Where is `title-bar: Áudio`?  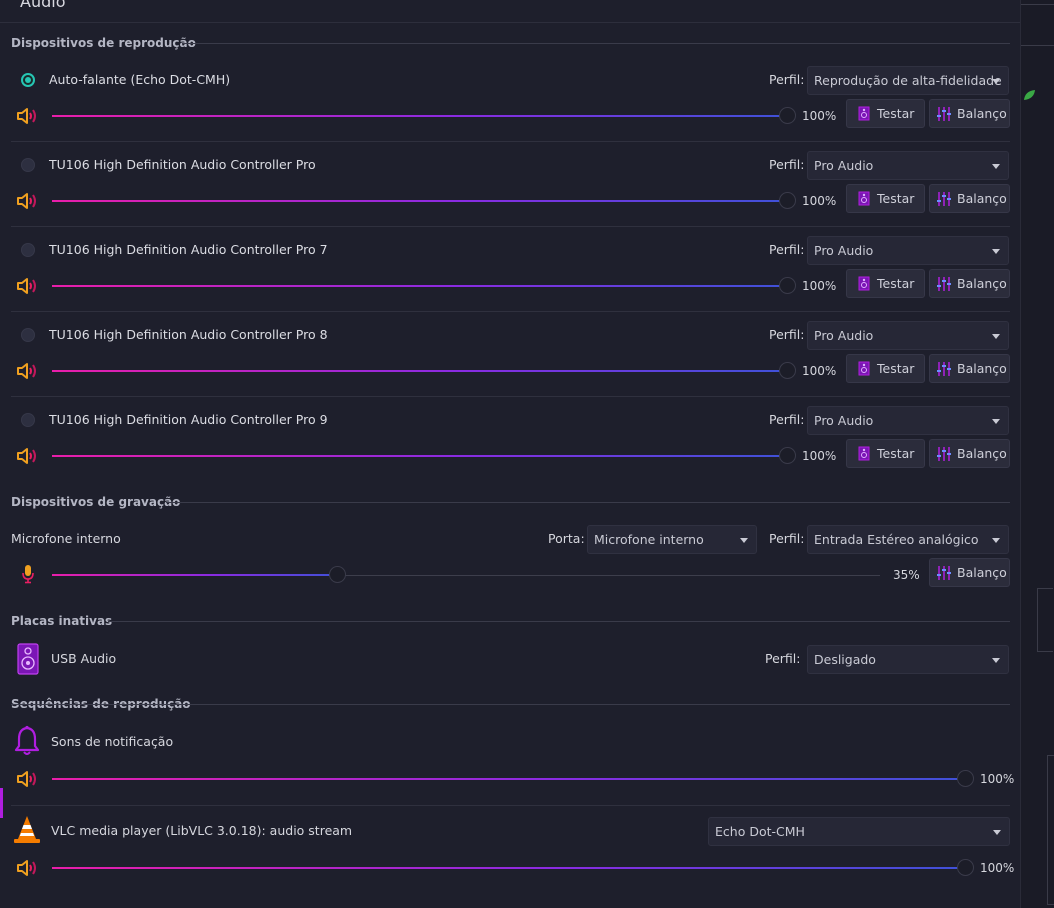 title-bar: Áudio is located at coordinates (510, 11).